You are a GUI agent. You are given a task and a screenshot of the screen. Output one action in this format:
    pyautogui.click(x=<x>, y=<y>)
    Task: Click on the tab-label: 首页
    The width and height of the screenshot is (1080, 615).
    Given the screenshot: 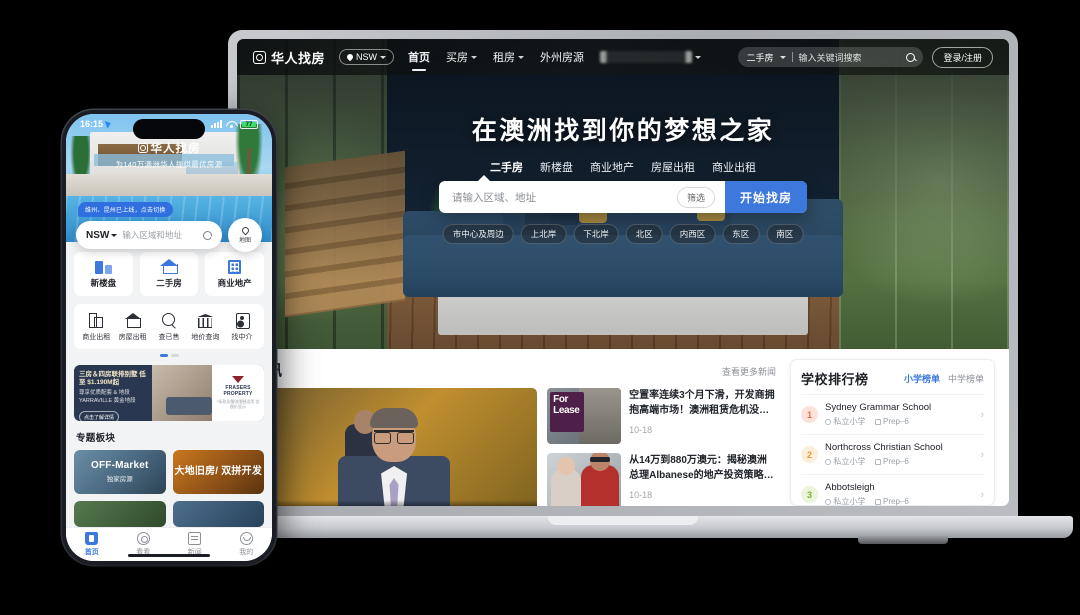 What is the action you would take?
    pyautogui.click(x=91, y=552)
    